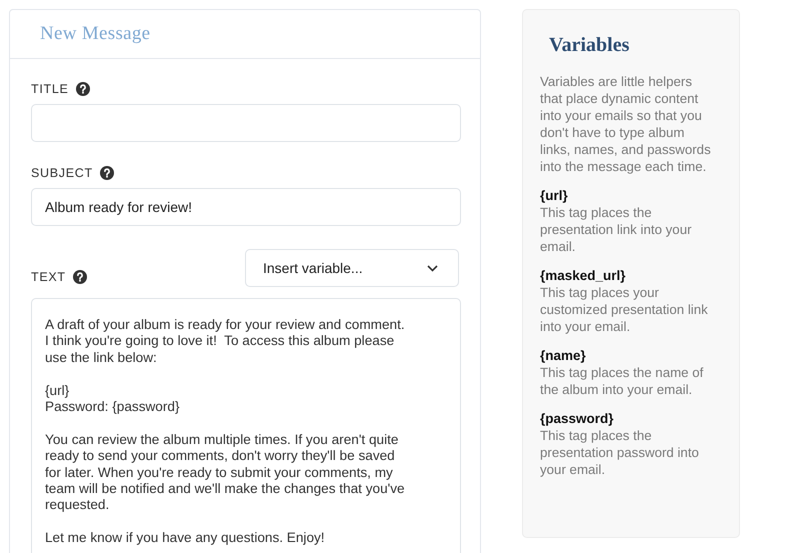 This screenshot has width=785, height=553. What do you see at coordinates (589, 45) in the screenshot?
I see `panel-title: Variables` at bounding box center [589, 45].